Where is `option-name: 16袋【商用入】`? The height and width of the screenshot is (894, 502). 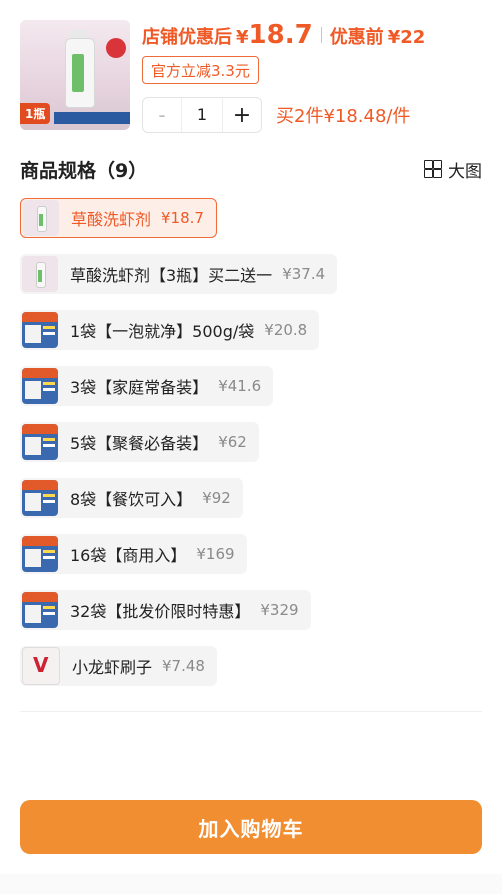 option-name: 16袋【商用入】 is located at coordinates (128, 555).